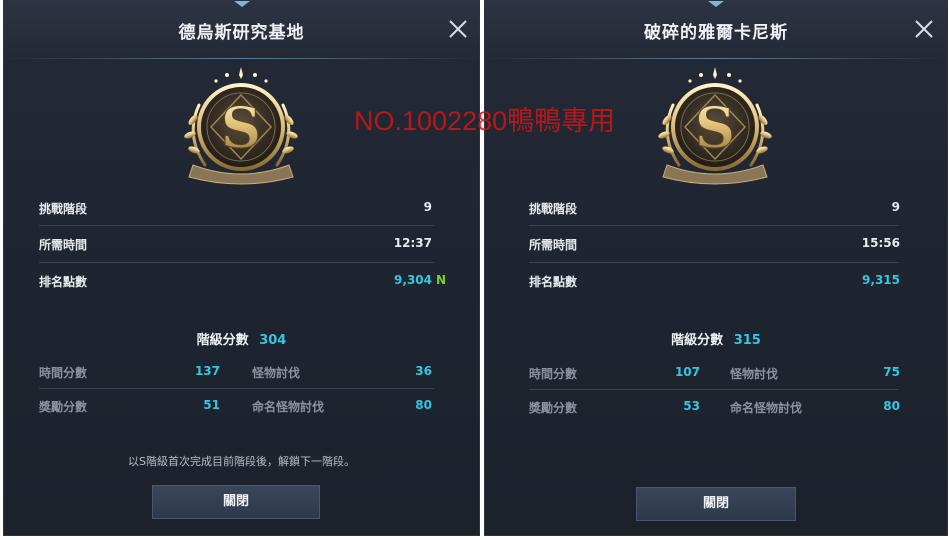 The image size is (949, 540). Describe the element at coordinates (241, 33) in the screenshot. I see `dialog-title: 德烏斯研究基地` at that location.